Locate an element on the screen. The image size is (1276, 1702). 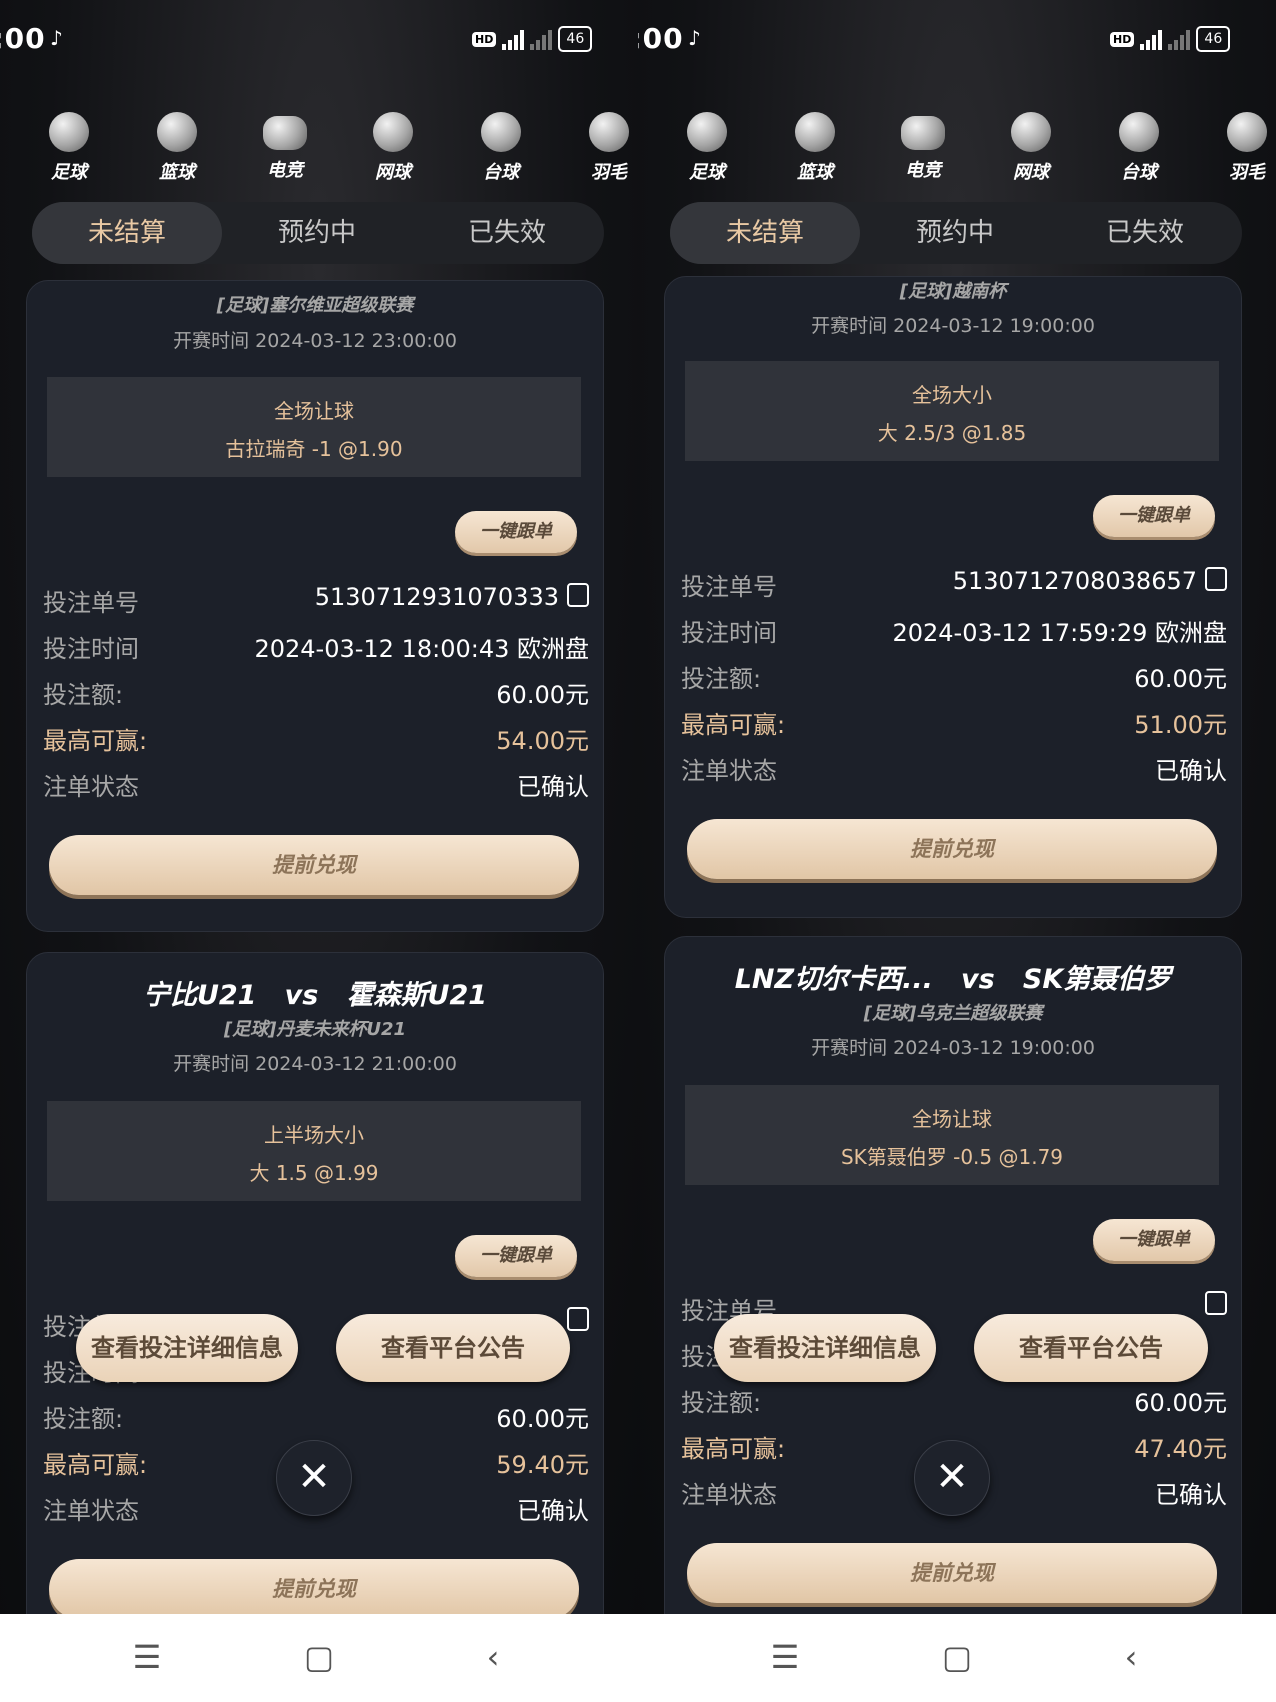
market-name: 上半场大小 is located at coordinates (314, 1135).